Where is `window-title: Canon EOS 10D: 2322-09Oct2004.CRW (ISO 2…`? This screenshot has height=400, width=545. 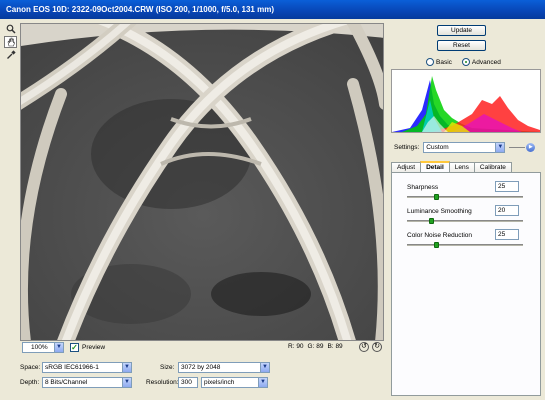 window-title: Canon EOS 10D: 2322-09Oct2004.CRW (ISO 2… is located at coordinates (140, 9).